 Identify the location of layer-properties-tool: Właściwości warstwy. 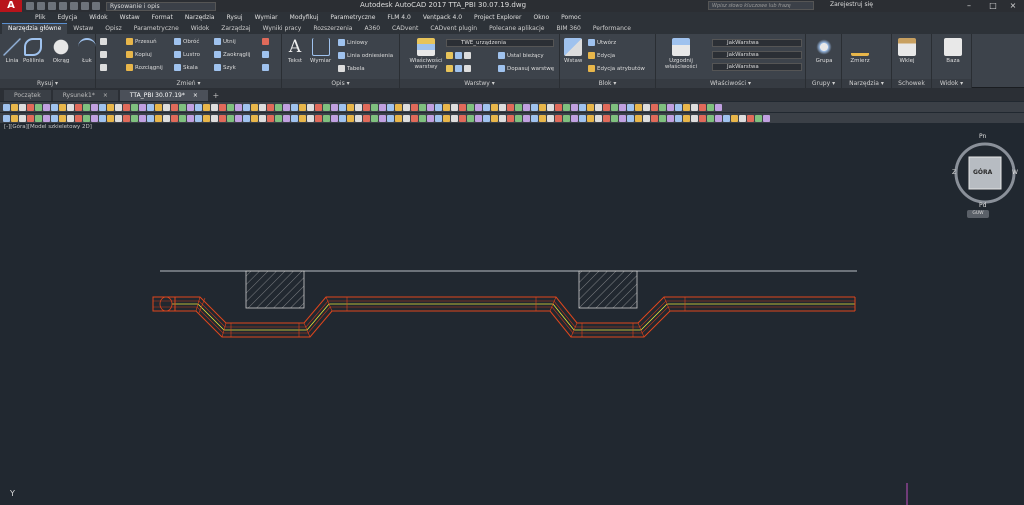
(426, 54).